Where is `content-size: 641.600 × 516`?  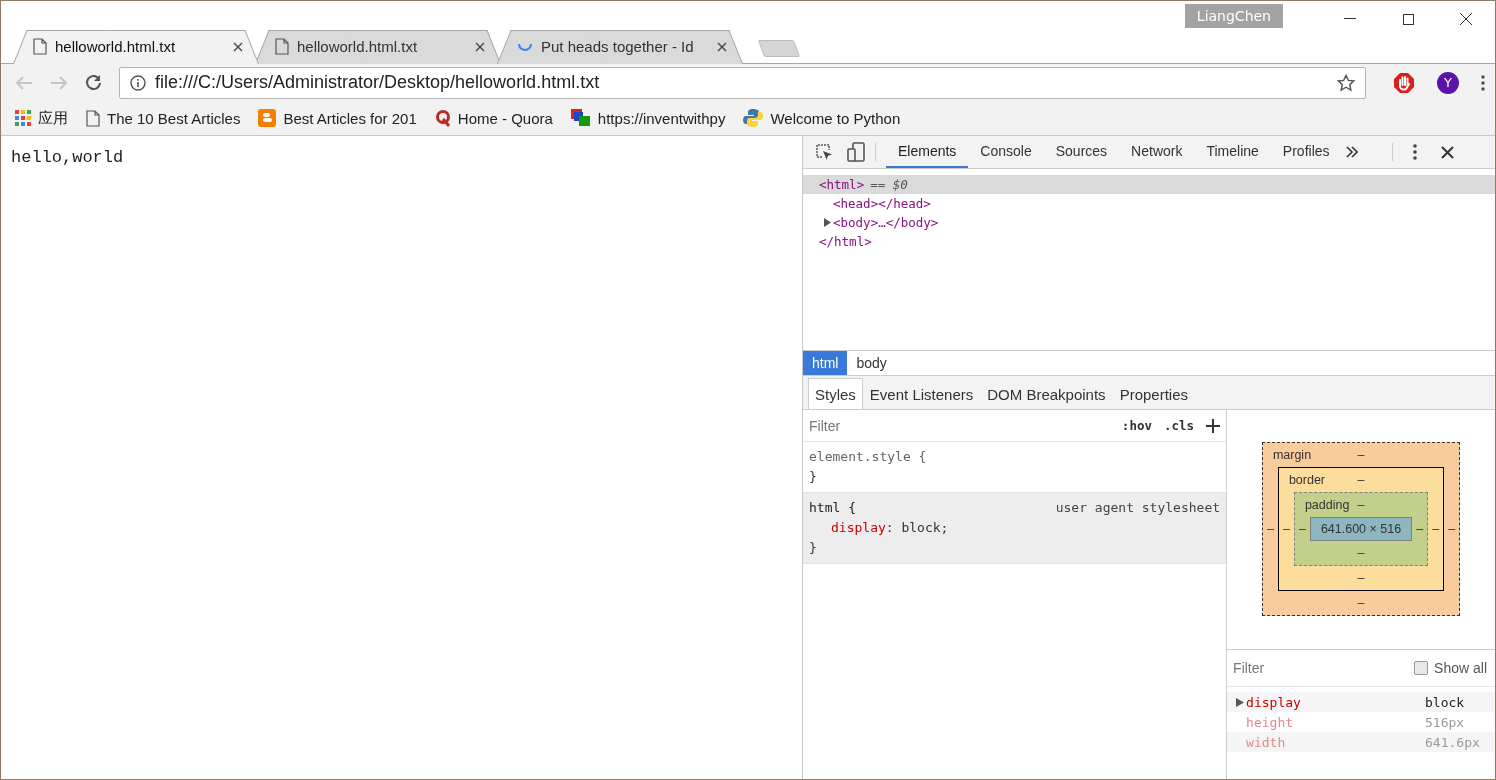
content-size: 641.600 × 516 is located at coordinates (1361, 529).